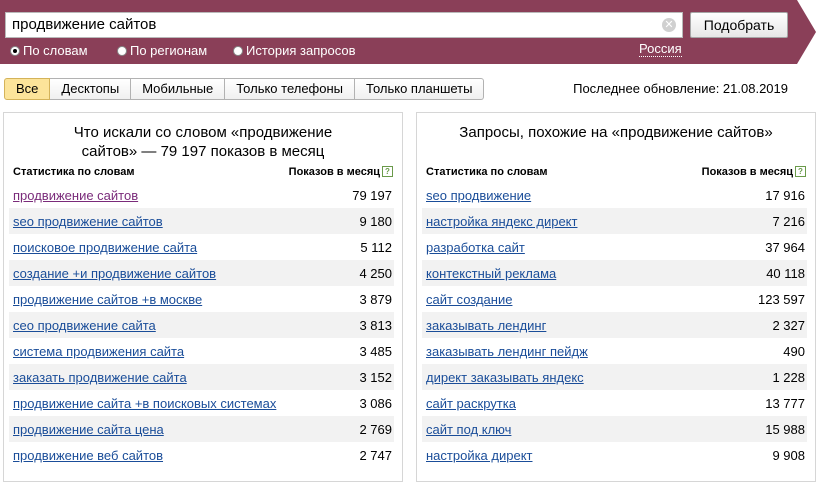  What do you see at coordinates (785, 247) in the screenshot?
I see `views-count: 37 964` at bounding box center [785, 247].